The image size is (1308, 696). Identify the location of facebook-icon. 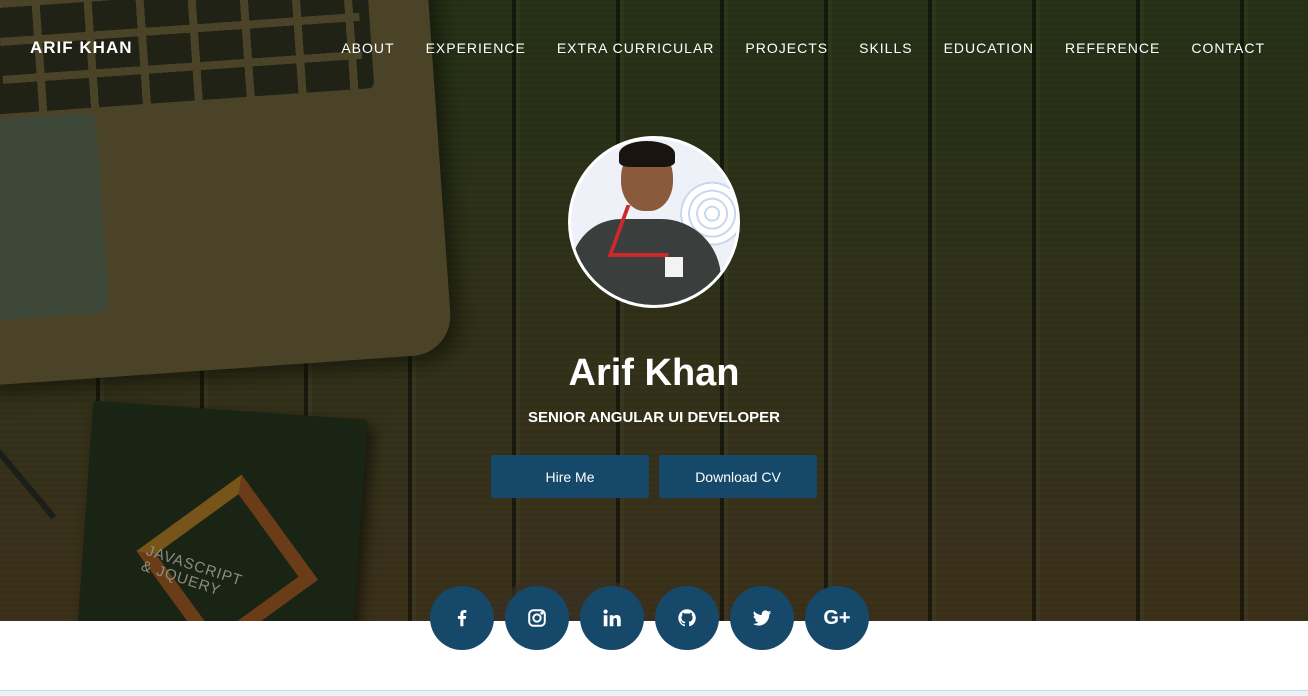
(462, 618).